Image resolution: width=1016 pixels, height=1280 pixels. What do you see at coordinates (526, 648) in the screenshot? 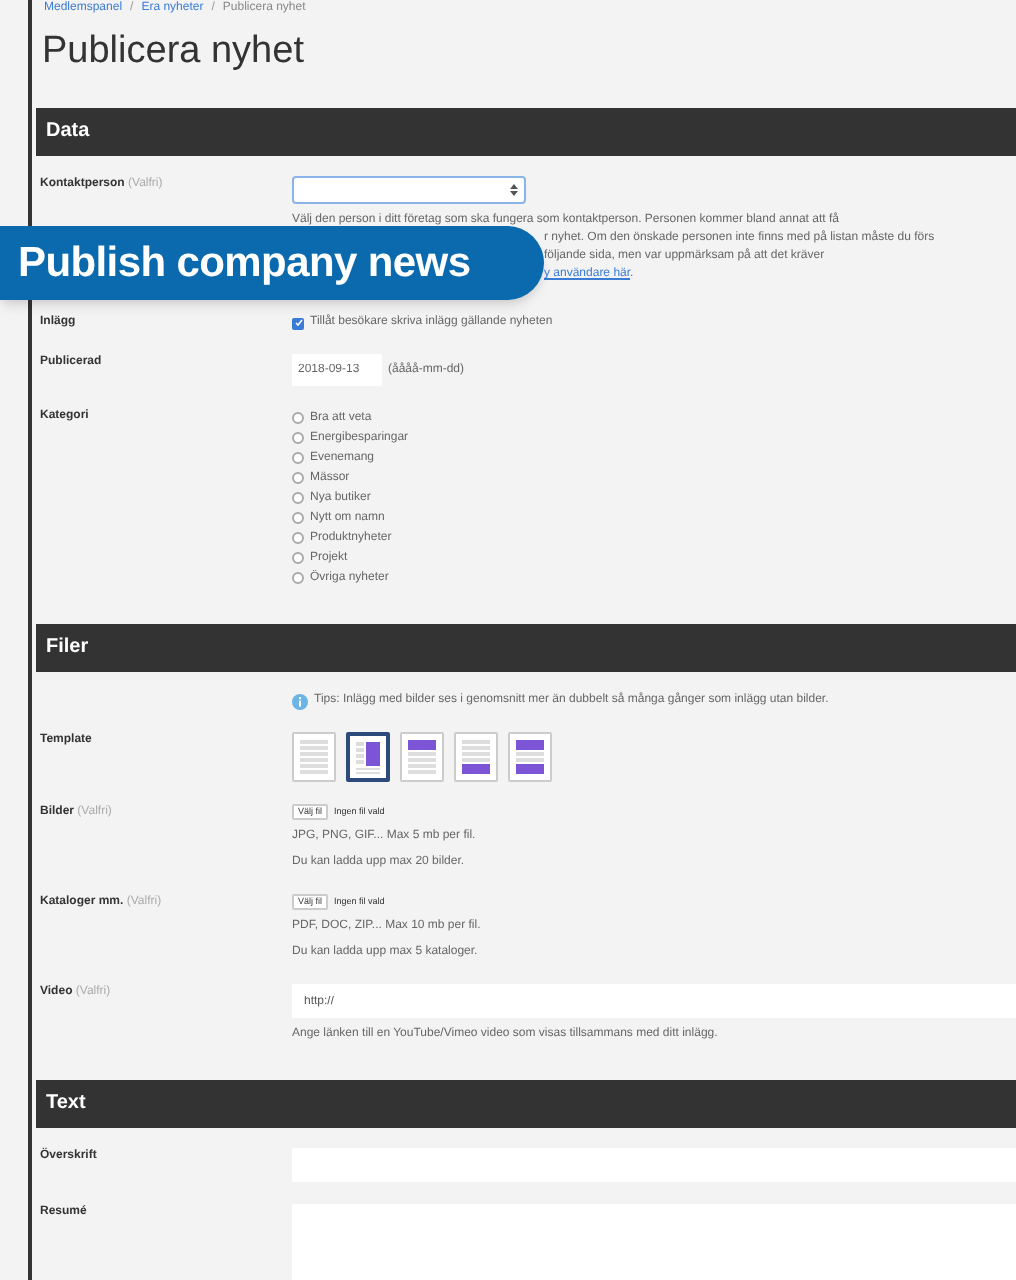
I see `section-header: Filer` at bounding box center [526, 648].